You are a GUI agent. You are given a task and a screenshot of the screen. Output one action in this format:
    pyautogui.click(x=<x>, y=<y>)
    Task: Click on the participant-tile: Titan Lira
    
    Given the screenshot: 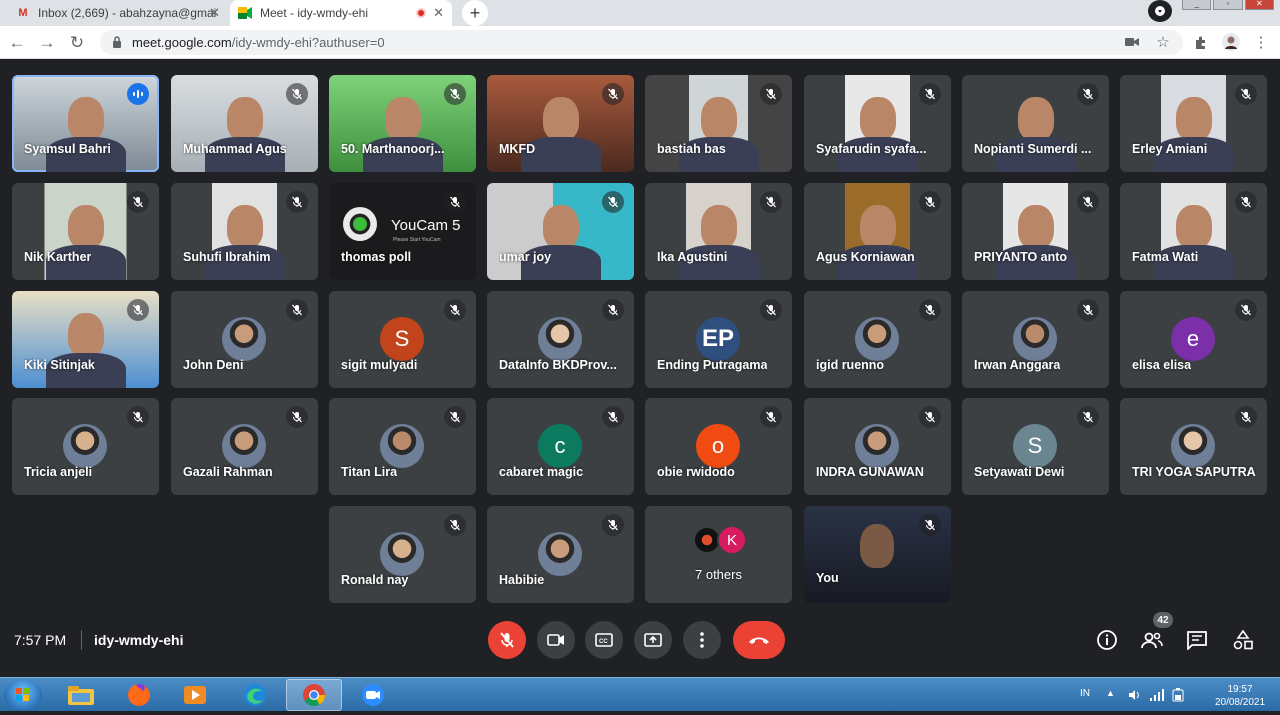 What is the action you would take?
    pyautogui.click(x=402, y=446)
    